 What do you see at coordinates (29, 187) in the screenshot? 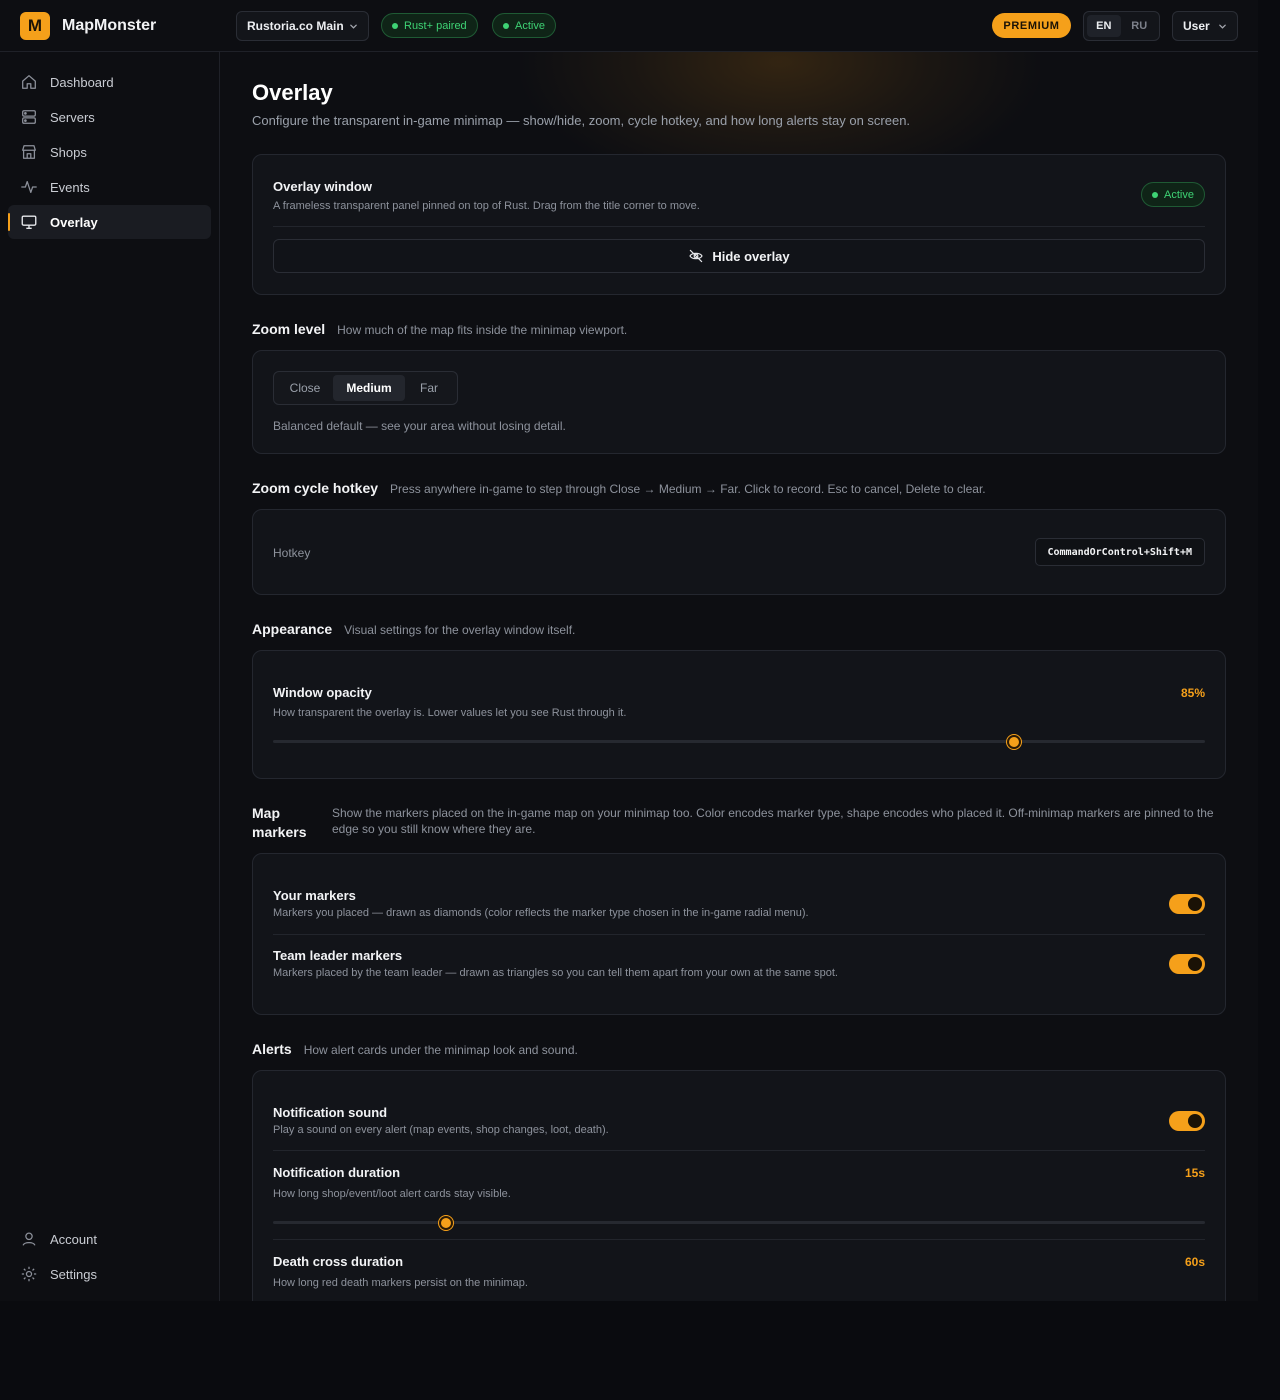
I see `activity-icon` at bounding box center [29, 187].